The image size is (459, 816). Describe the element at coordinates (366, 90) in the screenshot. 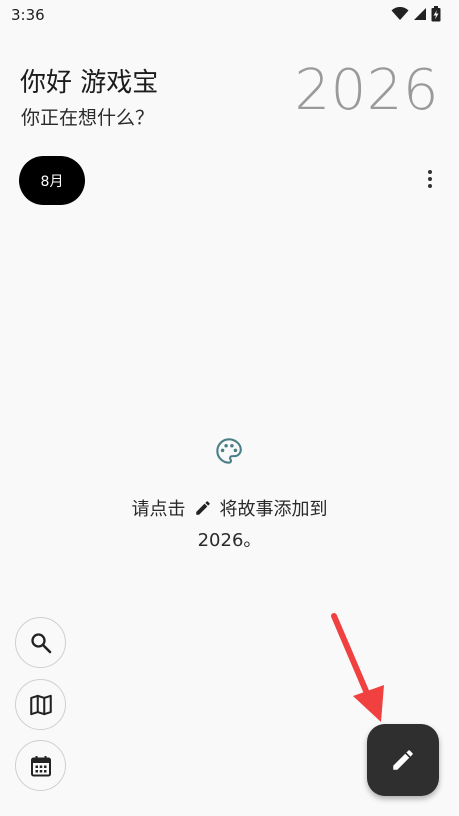

I see `year-display: 2026` at that location.